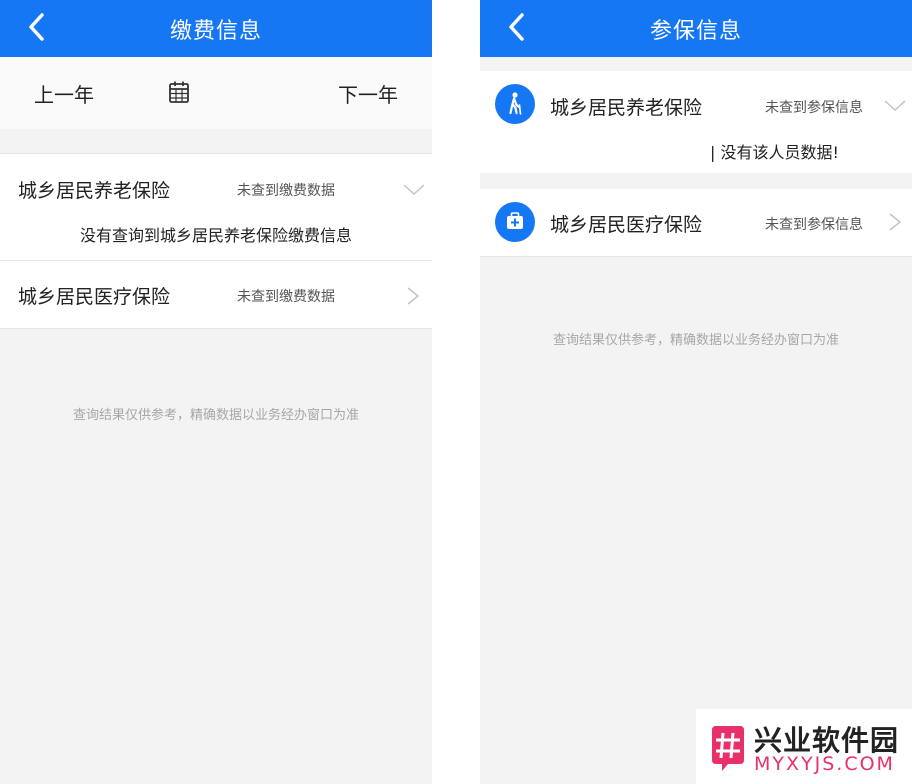 The image size is (912, 784). I want to click on medical-insurance-item: 城乡居民医疗保险 未查到参保信息, so click(696, 223).